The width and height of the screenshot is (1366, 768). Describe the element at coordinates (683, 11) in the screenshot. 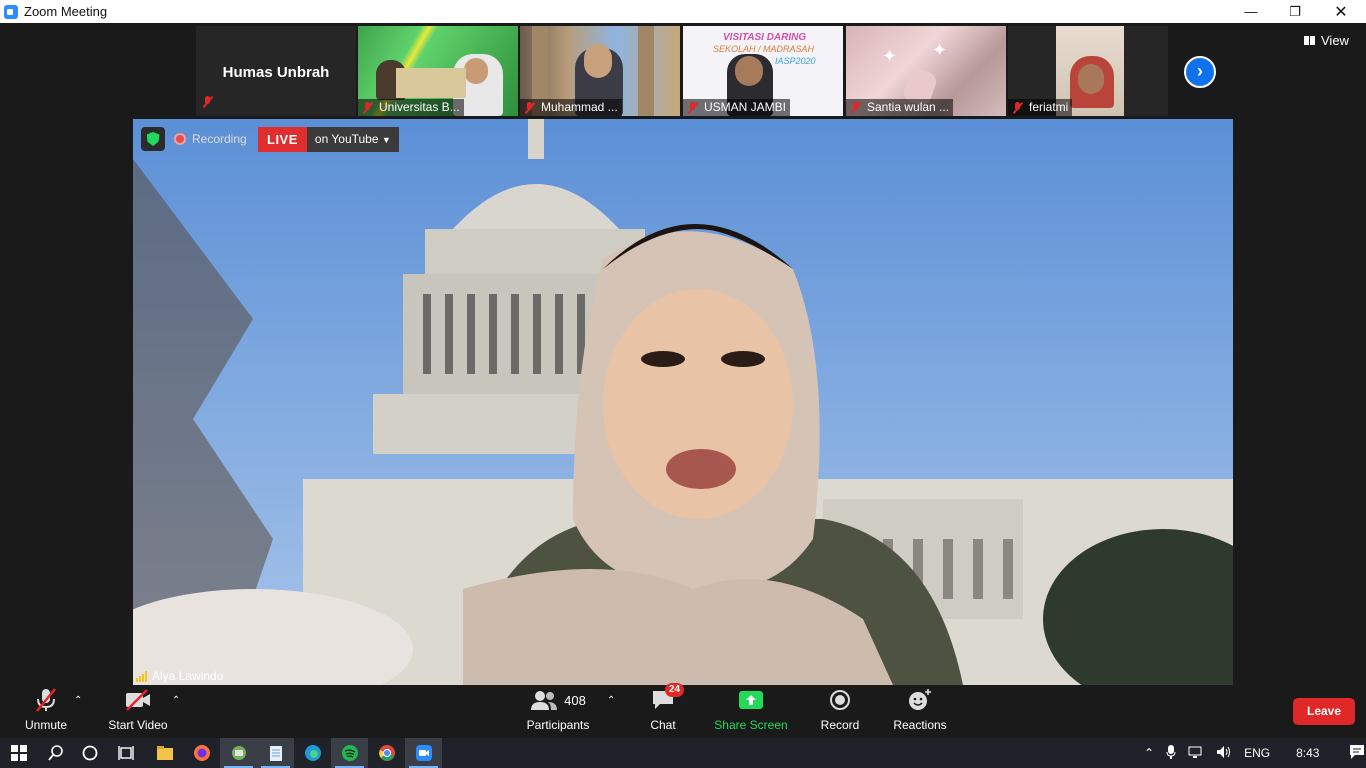

I see `title-bar: Zoom Meeting — ❐ ✕` at that location.